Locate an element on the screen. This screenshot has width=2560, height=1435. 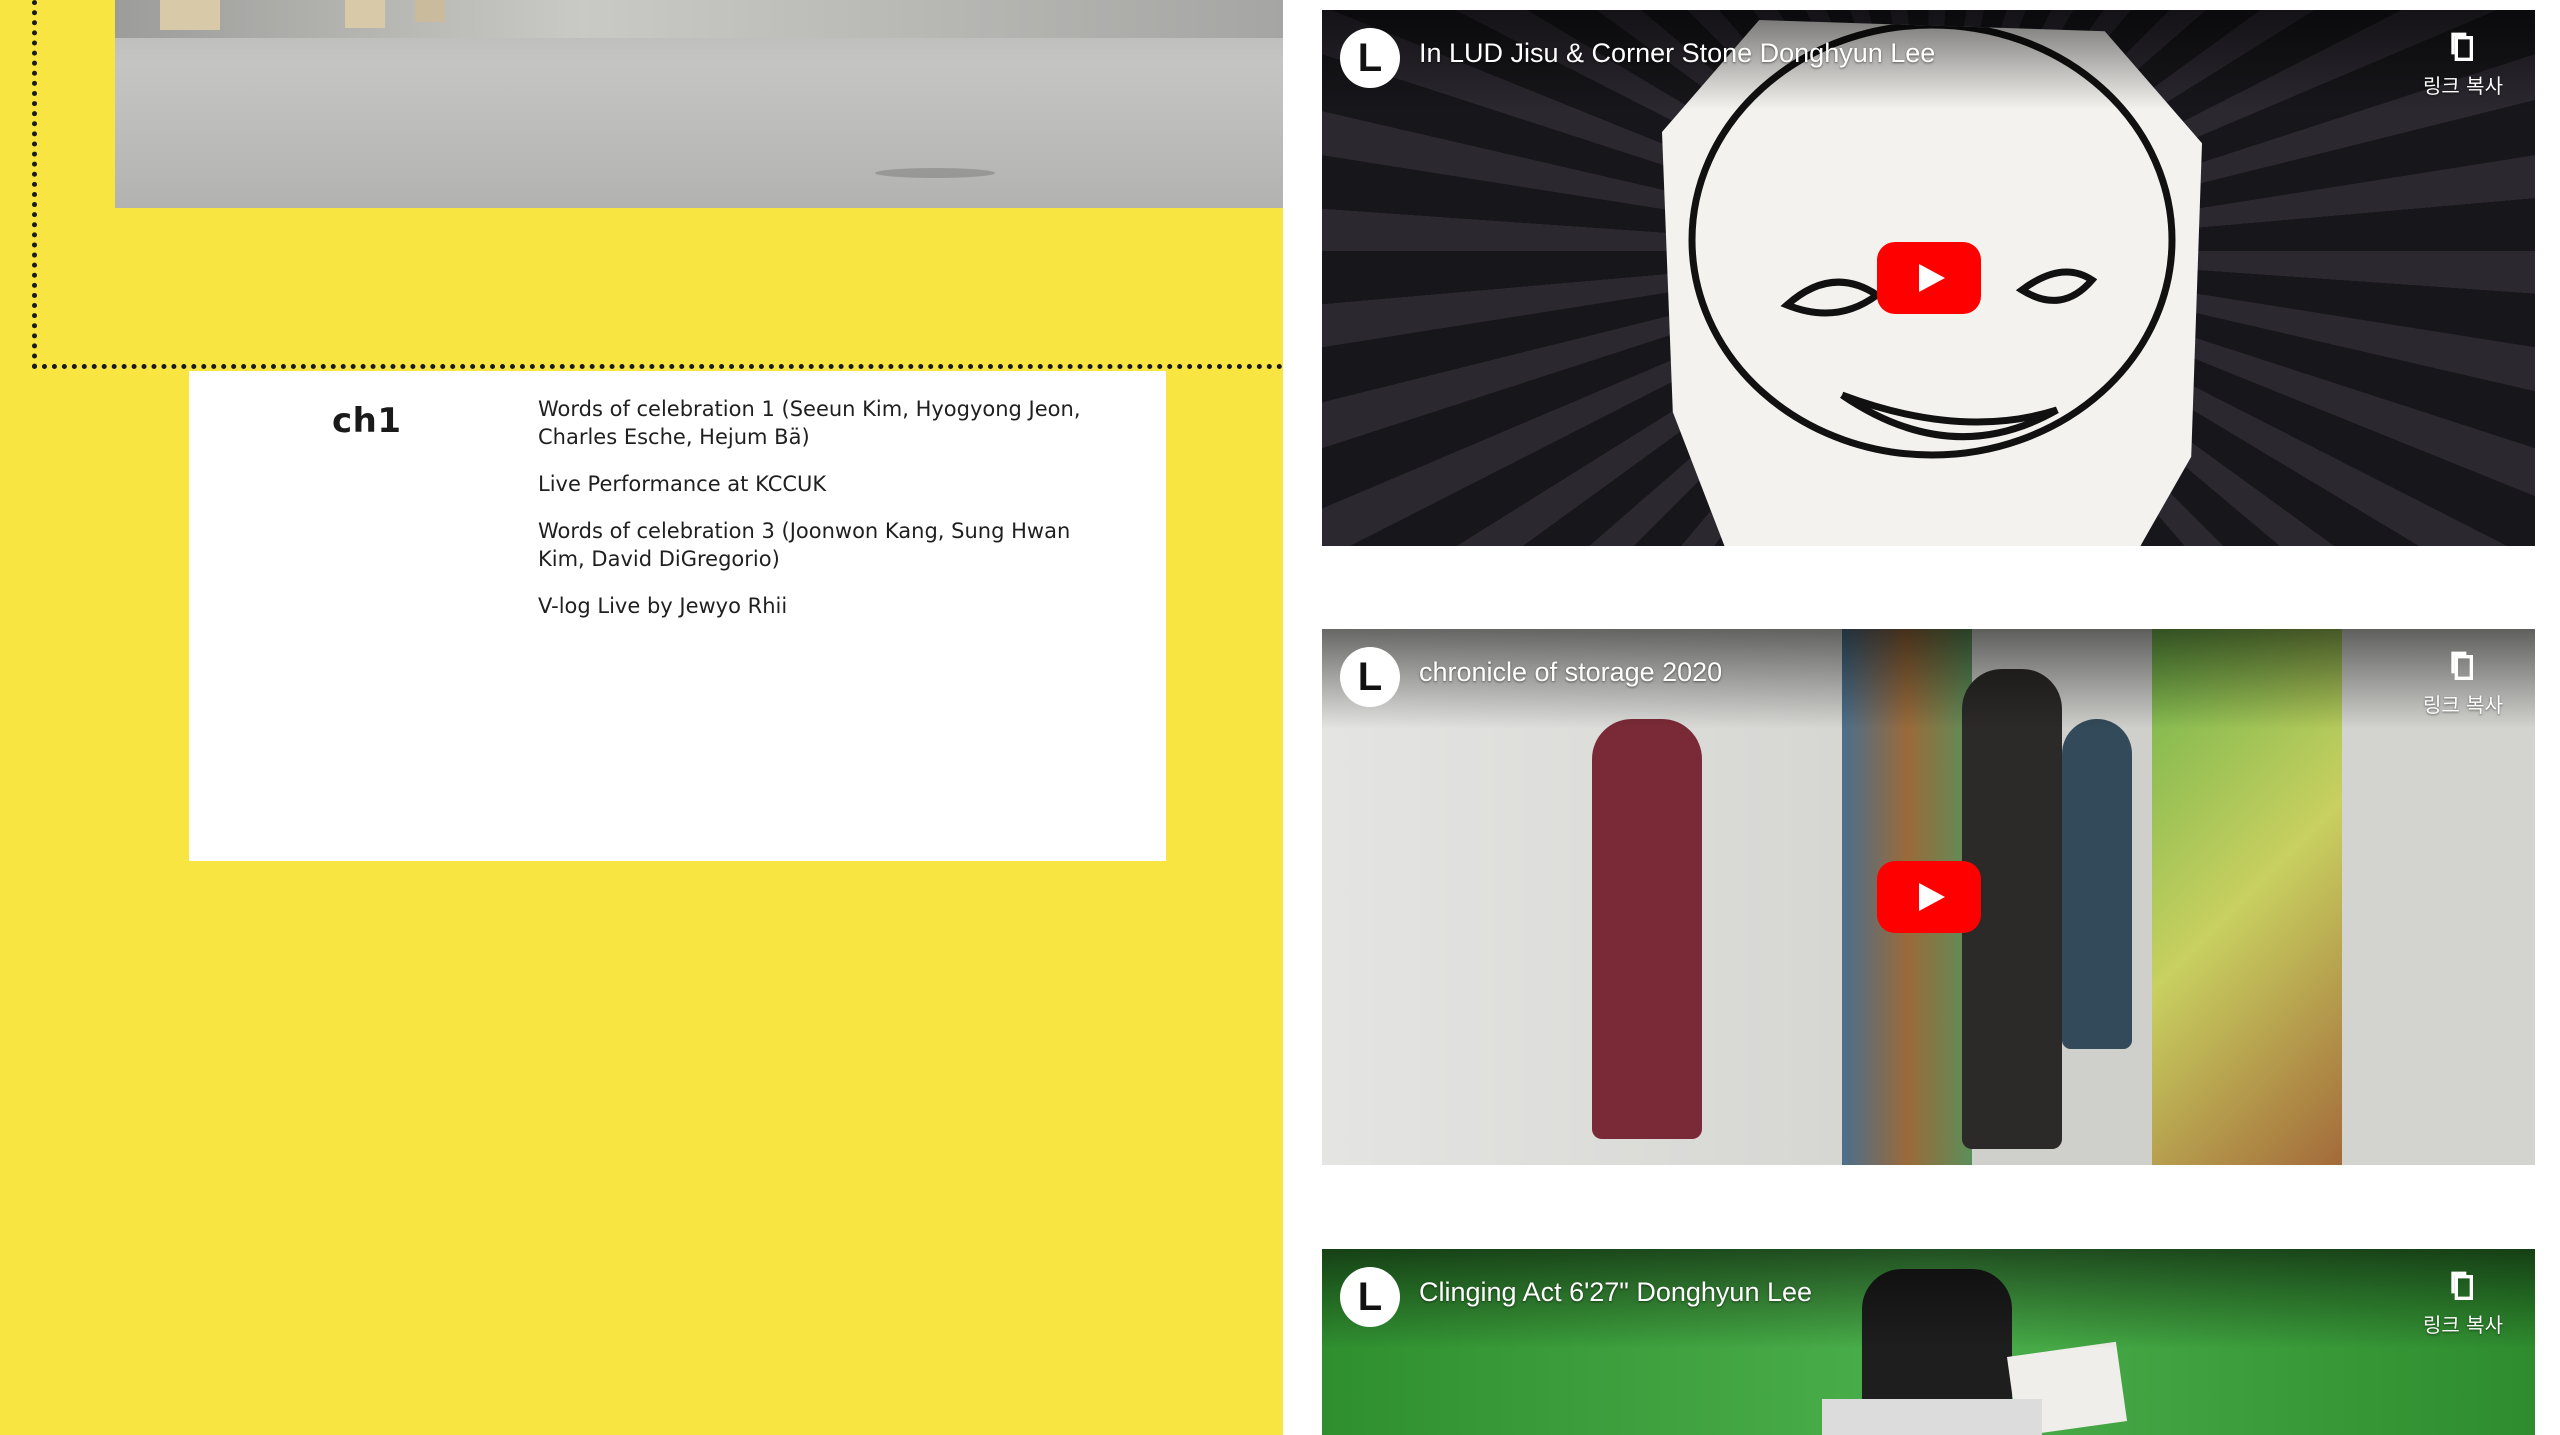
video-title: In LUD Jisu & Corner Stone Donghyun Lee is located at coordinates (1677, 53).